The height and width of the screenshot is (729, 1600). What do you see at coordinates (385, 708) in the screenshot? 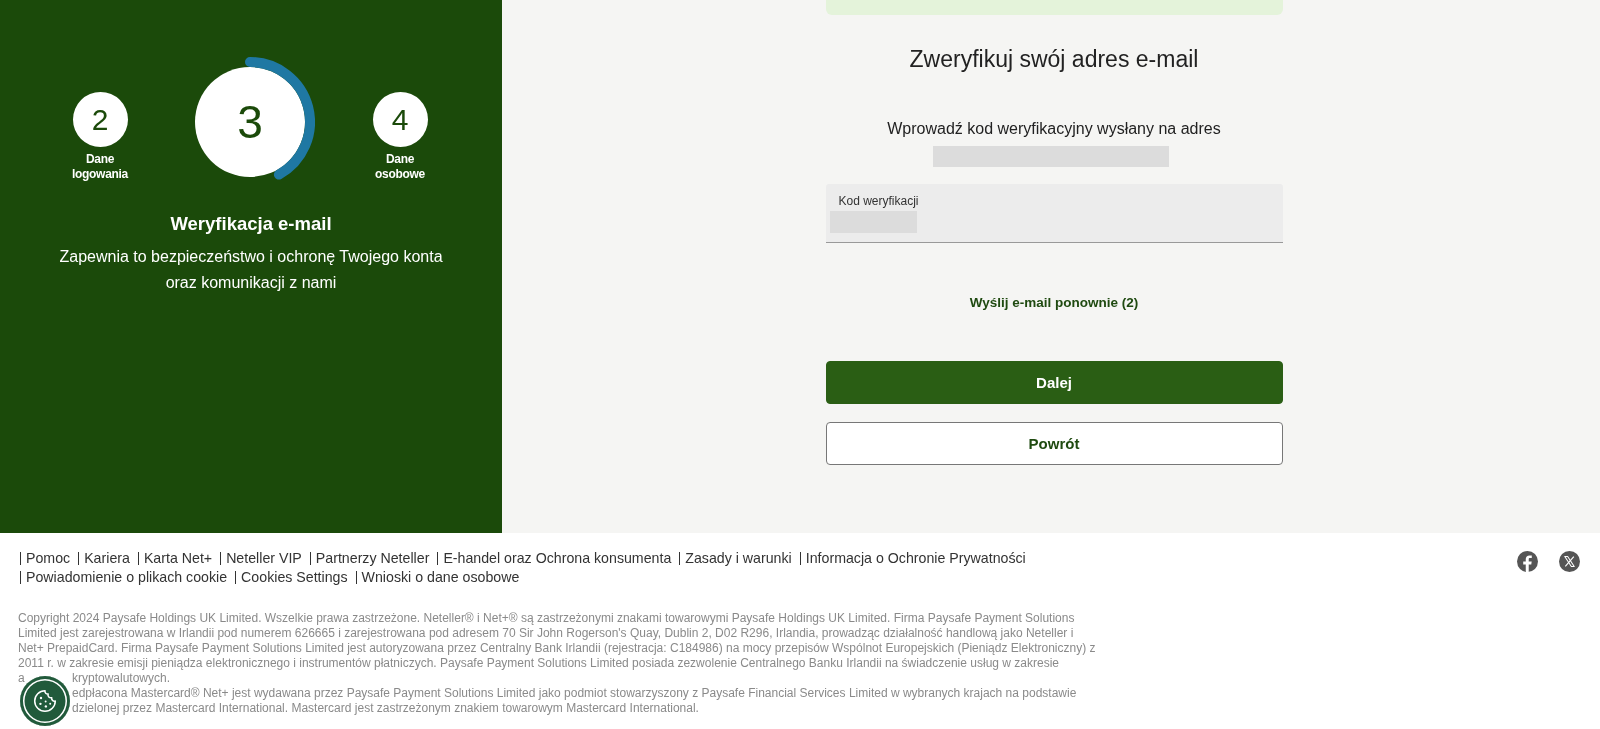
I see `copyright-text: dzielonej przez Mastercard International. Mastercard jest zastrzeżonym znakiem towarowym Mastercard International.` at bounding box center [385, 708].